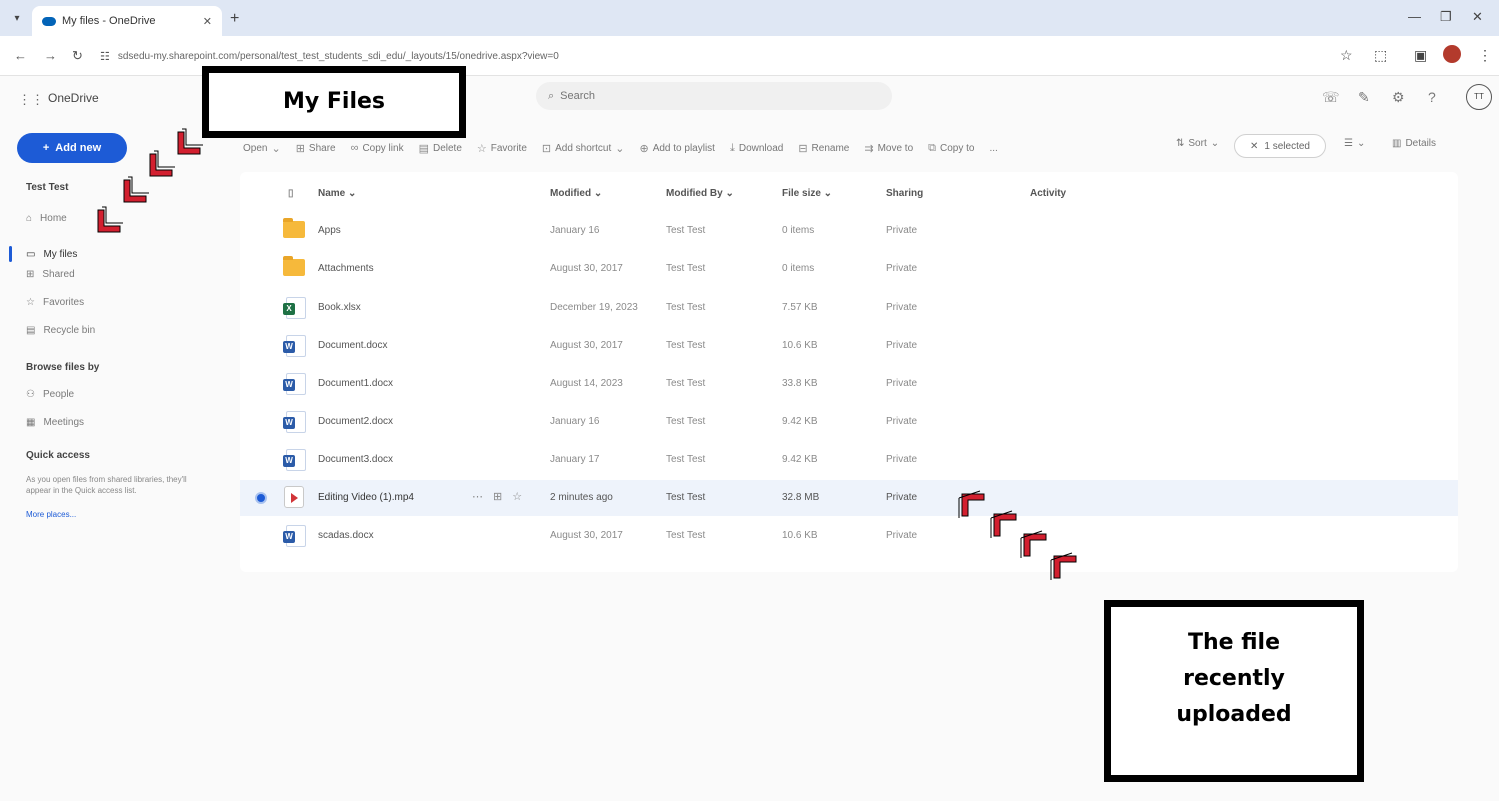  I want to click on file-name: Apps, so click(329, 230).